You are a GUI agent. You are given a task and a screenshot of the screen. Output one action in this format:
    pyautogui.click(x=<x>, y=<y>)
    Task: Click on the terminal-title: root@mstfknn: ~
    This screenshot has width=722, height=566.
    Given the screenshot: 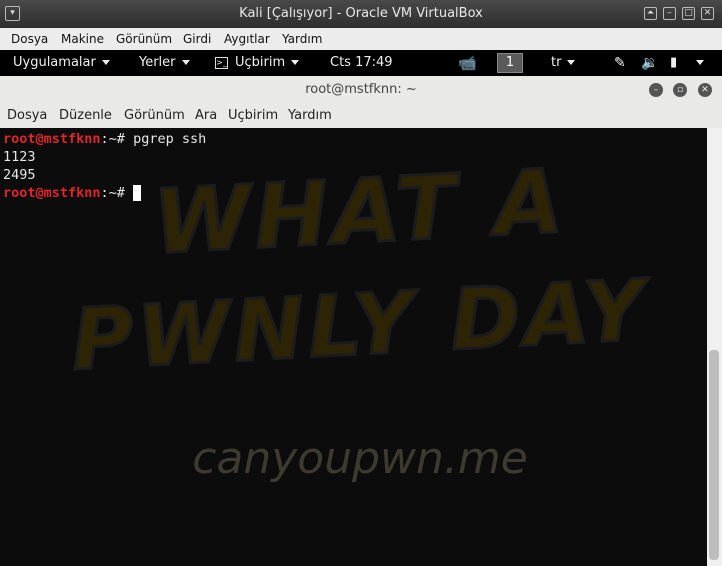 What is the action you would take?
    pyautogui.click(x=361, y=89)
    